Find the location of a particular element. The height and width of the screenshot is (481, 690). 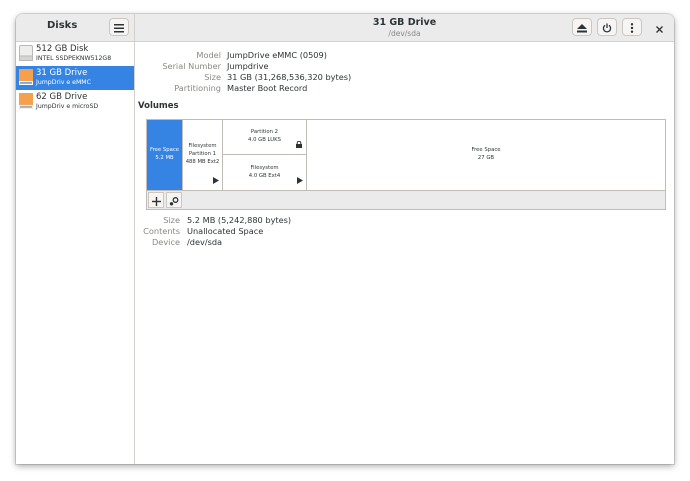

sidebar-headerbar: Disks is located at coordinates (75, 28).